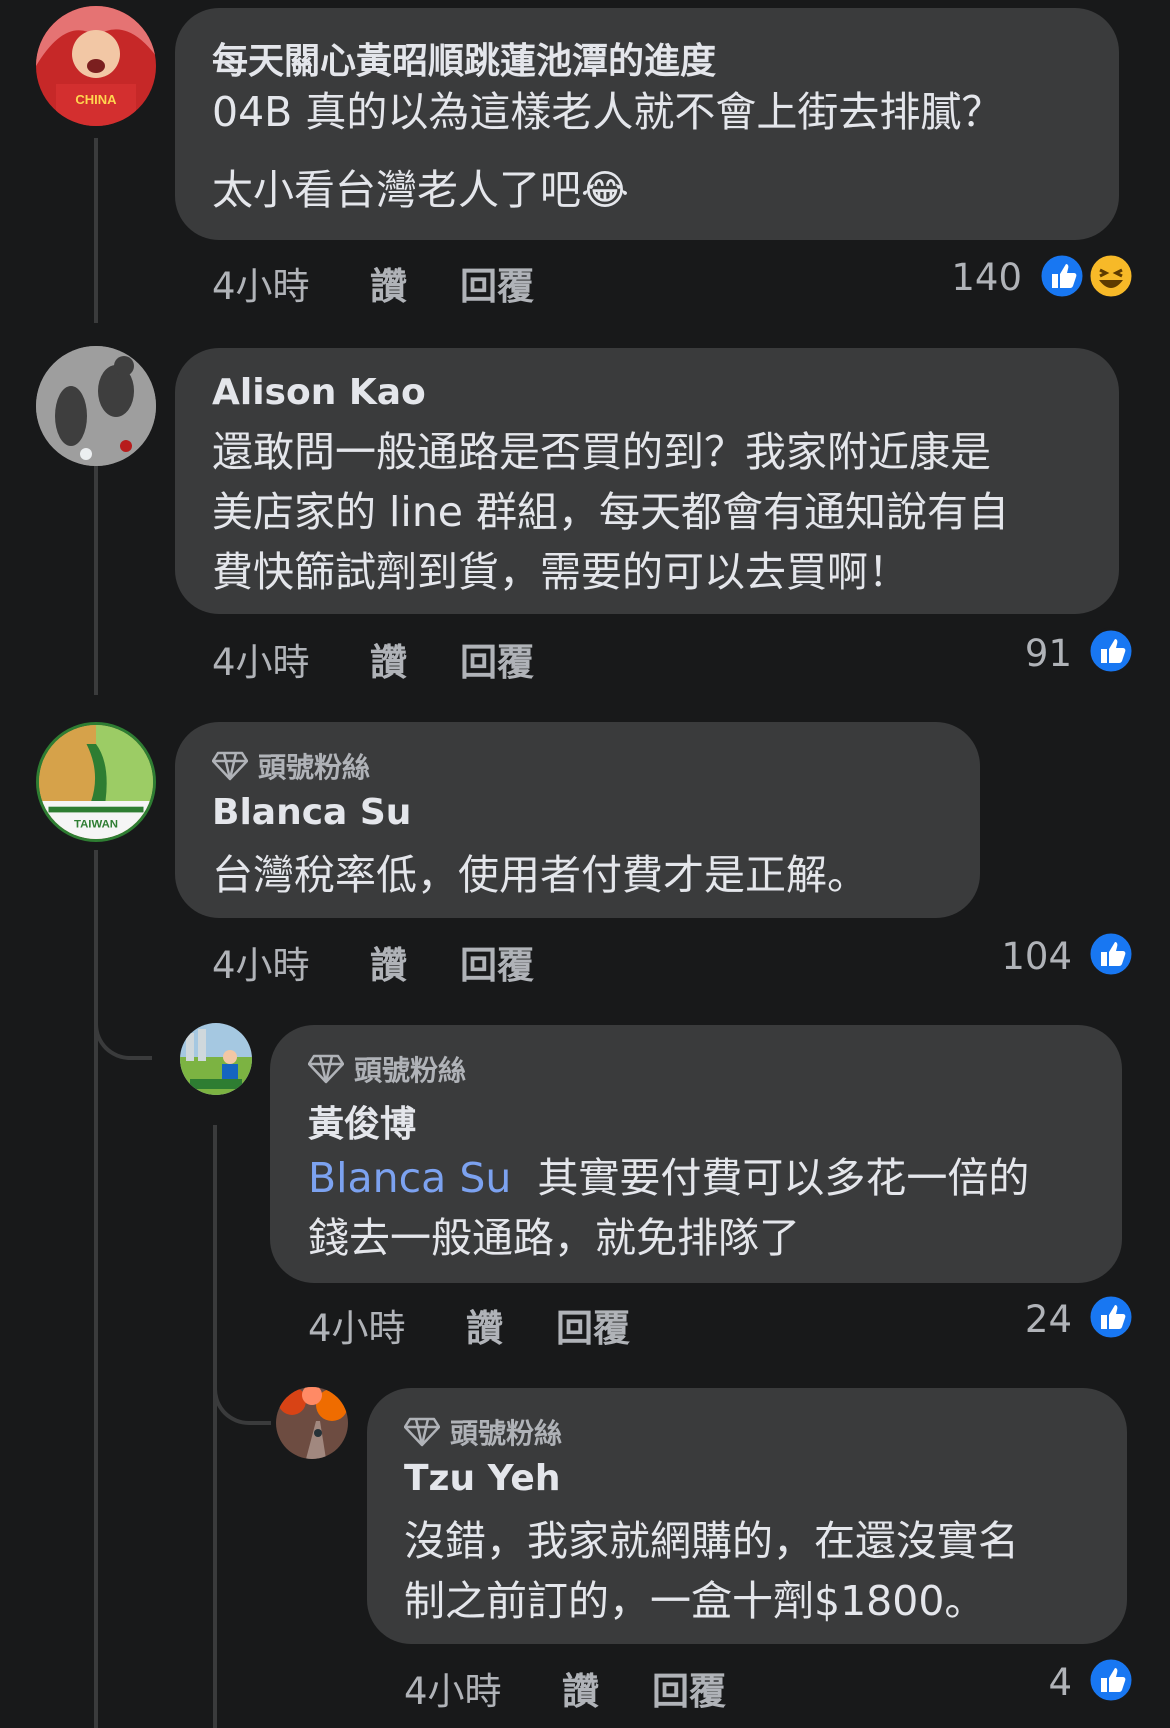 This screenshot has height=1728, width=1170. What do you see at coordinates (1060, 1682) in the screenshot?
I see `reaction-count: 4` at bounding box center [1060, 1682].